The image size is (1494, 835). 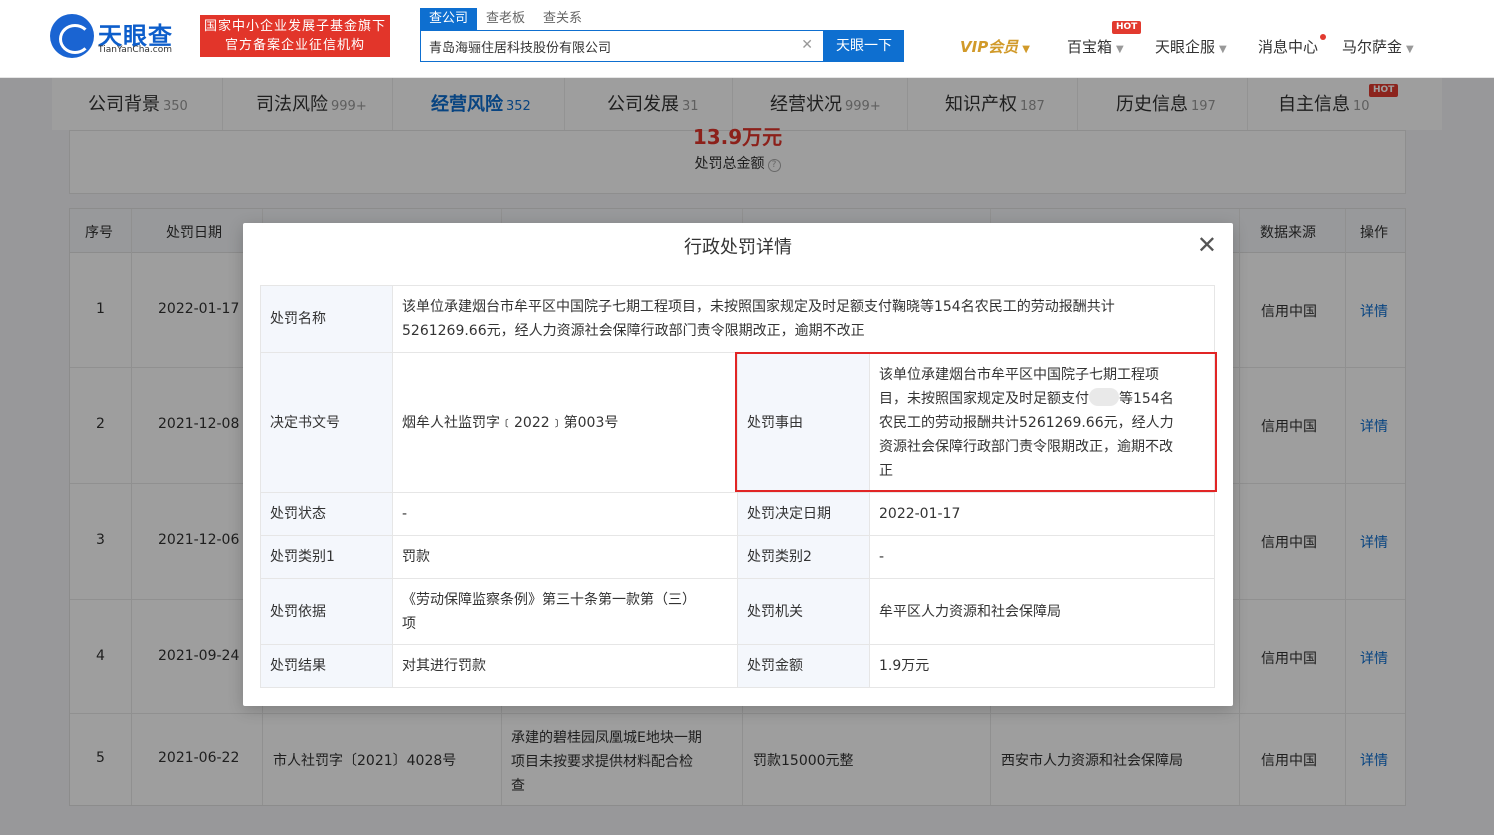 I want to click on eye-logo-icon, so click(x=72, y=36).